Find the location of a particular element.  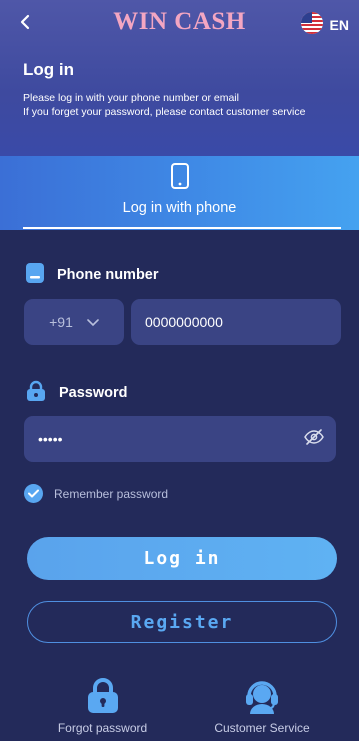

password-field is located at coordinates (180, 439).